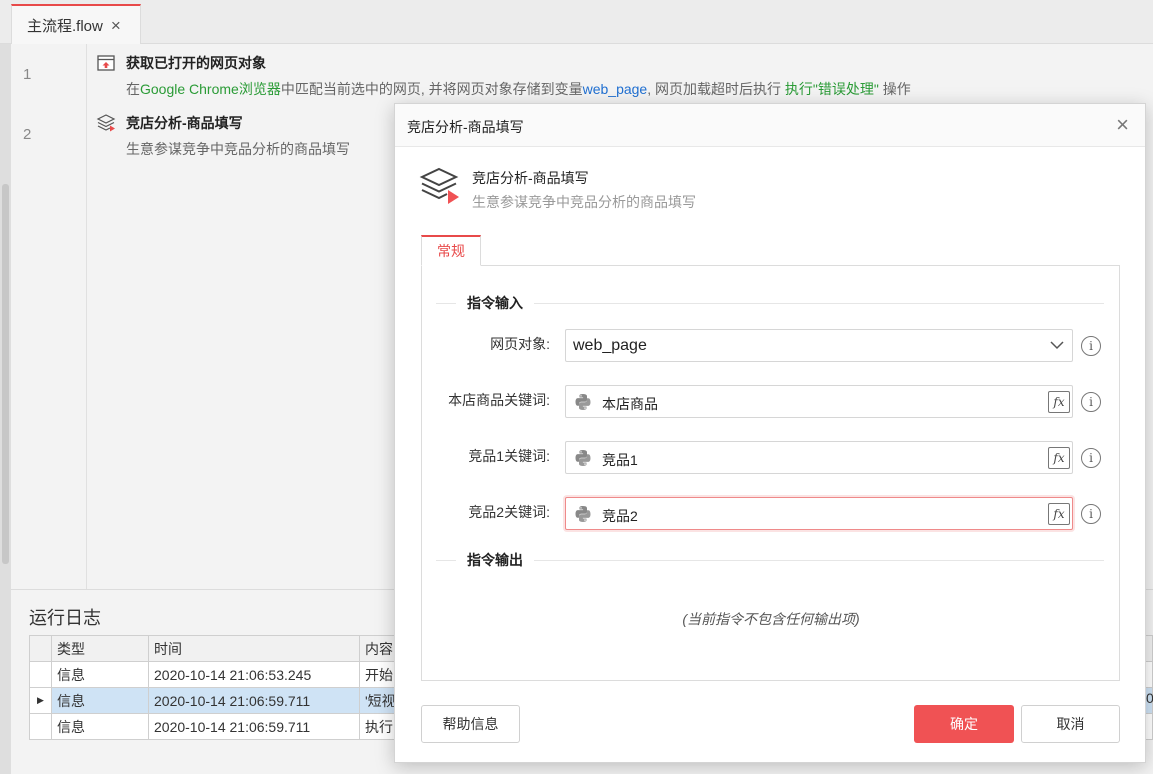 The width and height of the screenshot is (1153, 774). Describe the element at coordinates (254, 648) in the screenshot. I see `column-header-time: 时间` at that location.